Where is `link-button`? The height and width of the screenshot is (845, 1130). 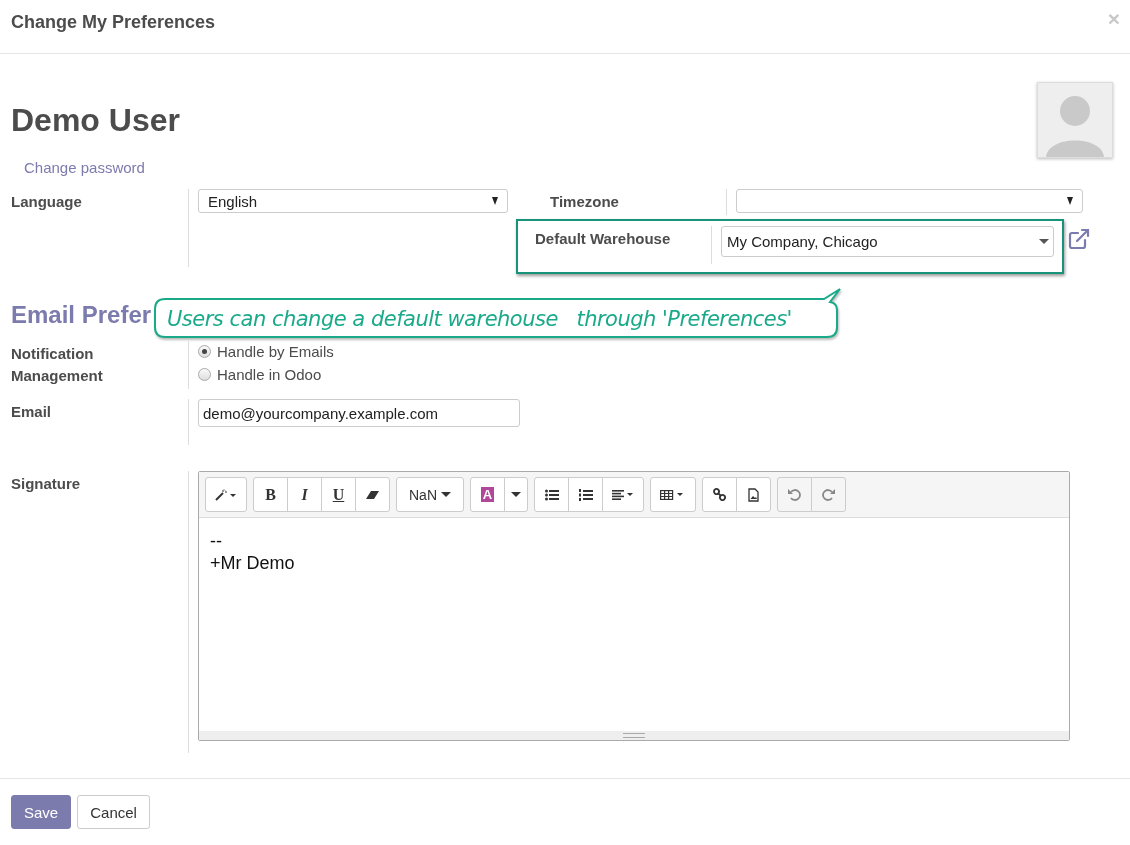
link-button is located at coordinates (719, 494).